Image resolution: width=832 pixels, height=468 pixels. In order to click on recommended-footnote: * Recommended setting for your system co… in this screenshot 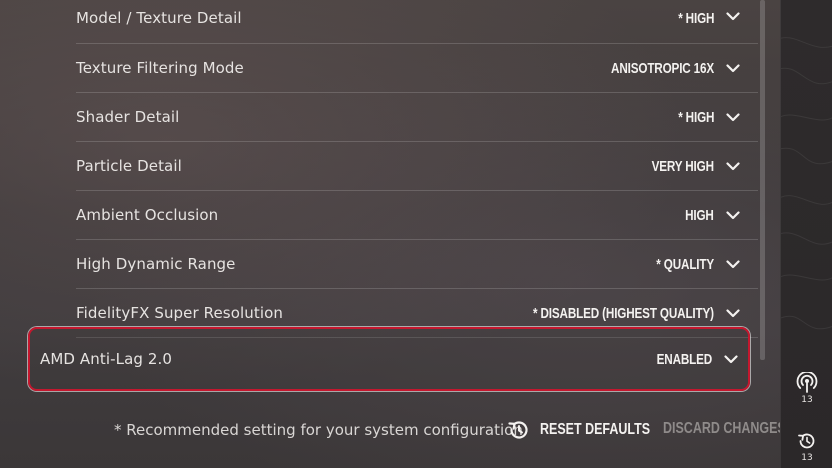, I will do `click(318, 430)`.